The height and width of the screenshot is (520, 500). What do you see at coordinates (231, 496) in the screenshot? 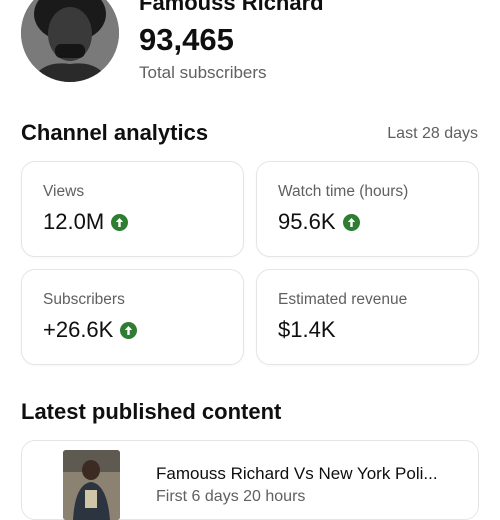
I see `video-meta: First 6 days 20 hours` at bounding box center [231, 496].